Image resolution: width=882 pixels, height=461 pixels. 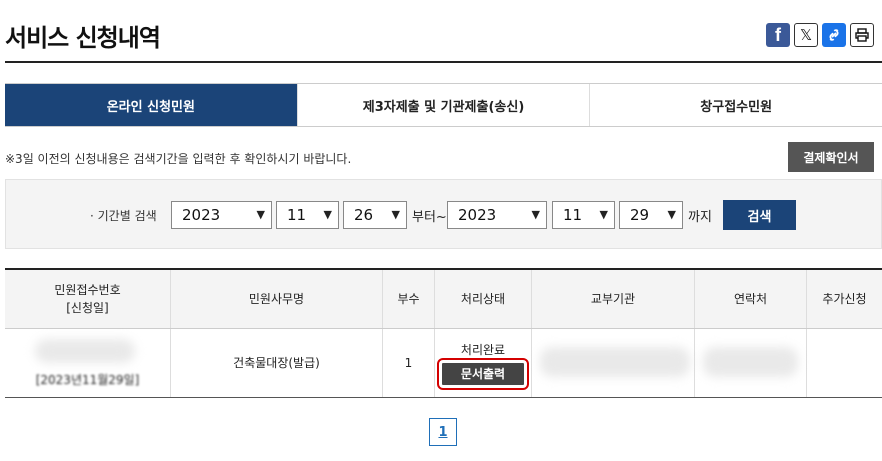 I want to click on to-day-select: 29 ▼, so click(x=651, y=215).